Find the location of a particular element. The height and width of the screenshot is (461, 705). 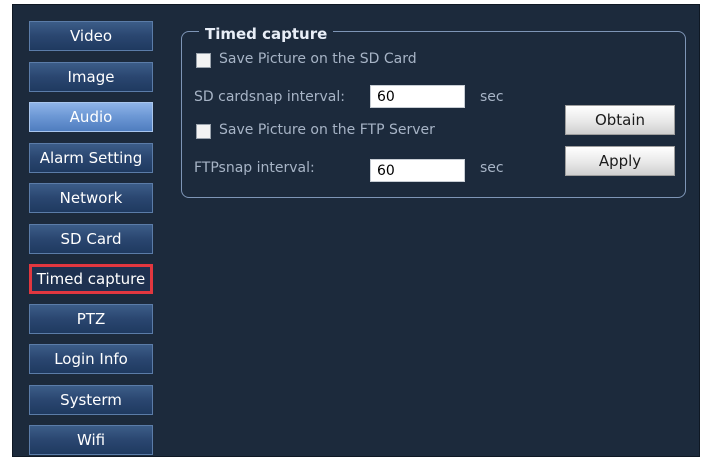

sd-interval-label: SD cardsnap interval: is located at coordinates (269, 97).